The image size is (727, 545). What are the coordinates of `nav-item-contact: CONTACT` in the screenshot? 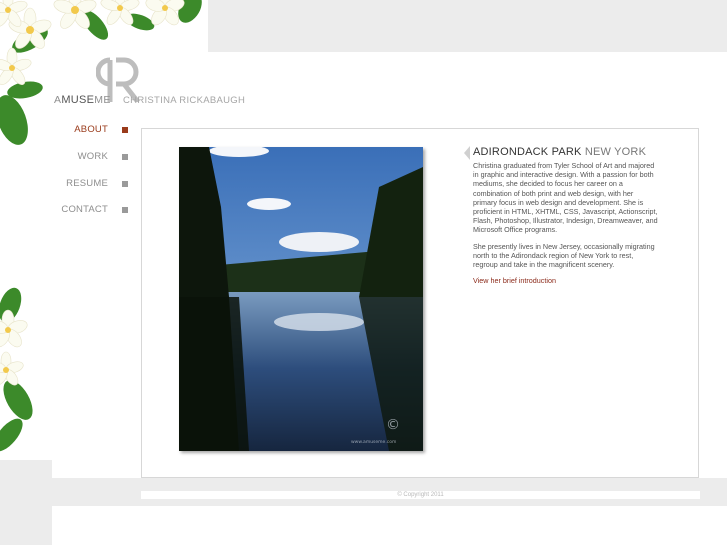 It's located at (94, 209).